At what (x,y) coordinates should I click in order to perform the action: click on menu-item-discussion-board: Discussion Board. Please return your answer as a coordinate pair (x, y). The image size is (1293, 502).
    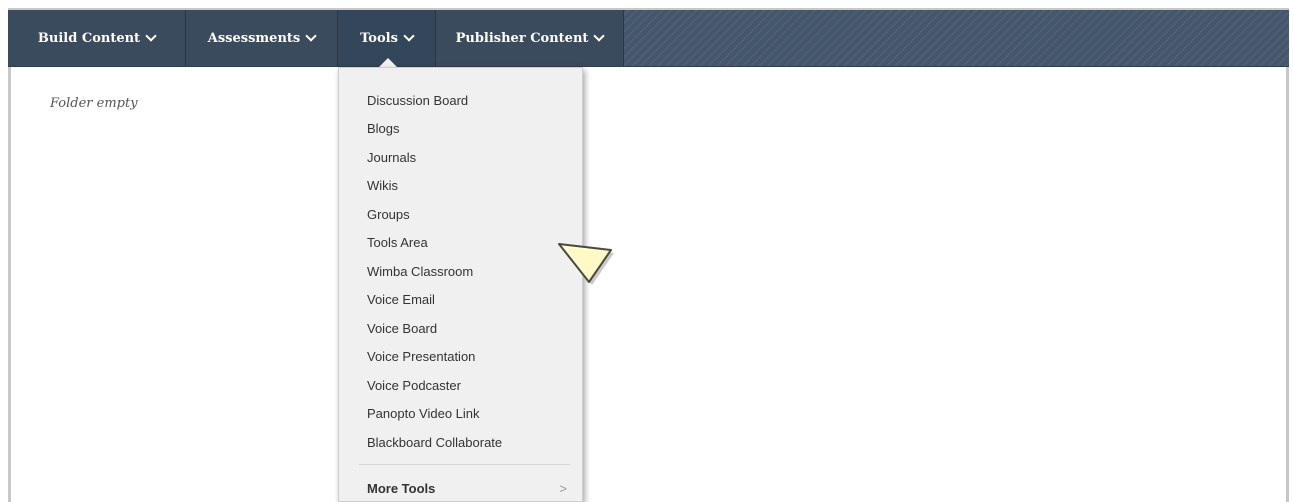
    Looking at the image, I should click on (472, 100).